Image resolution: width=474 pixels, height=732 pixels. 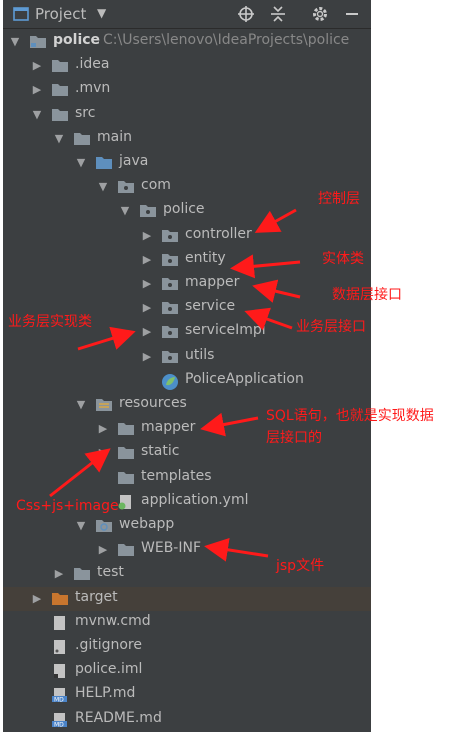 I want to click on arrow-service, so click(x=268, y=319).